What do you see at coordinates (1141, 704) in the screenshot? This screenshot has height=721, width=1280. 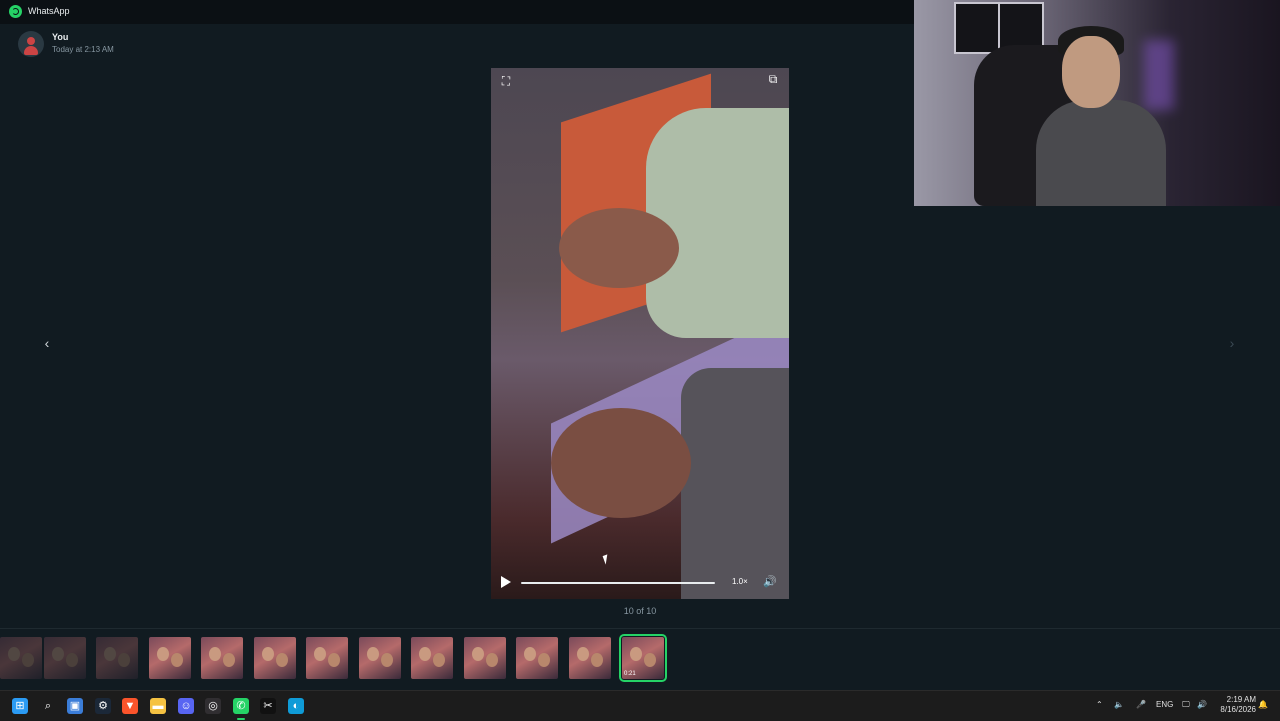 I see `microphone-icon: 🎤` at bounding box center [1141, 704].